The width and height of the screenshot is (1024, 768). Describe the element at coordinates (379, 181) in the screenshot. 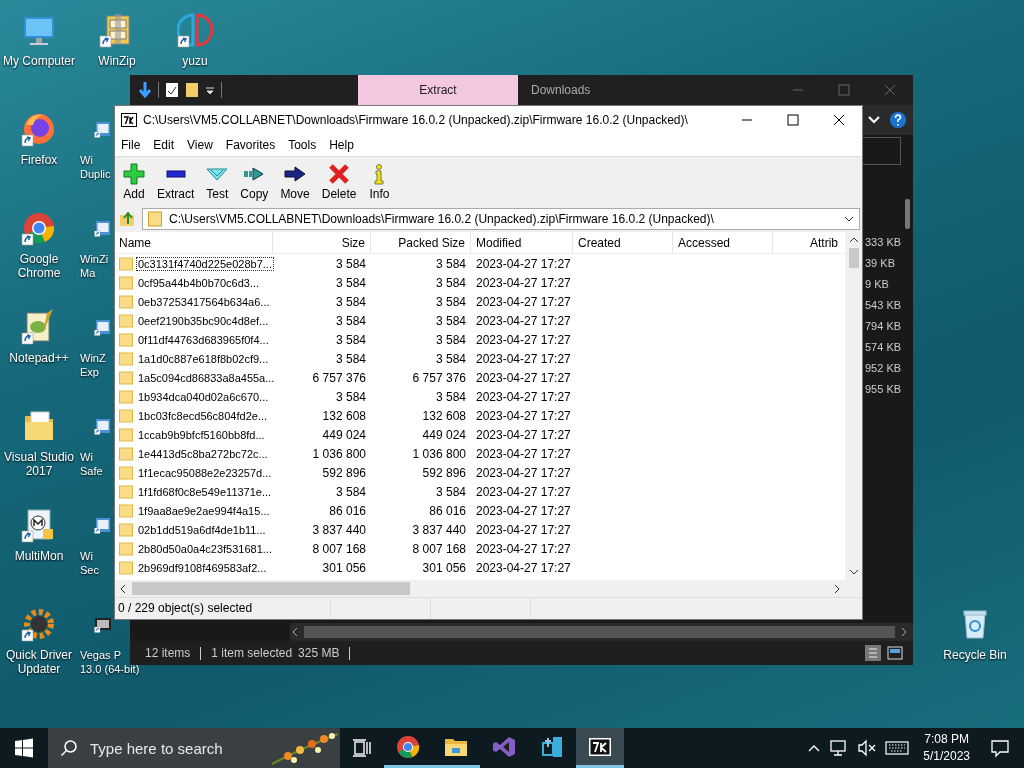

I see `toolbar-button: Info` at that location.